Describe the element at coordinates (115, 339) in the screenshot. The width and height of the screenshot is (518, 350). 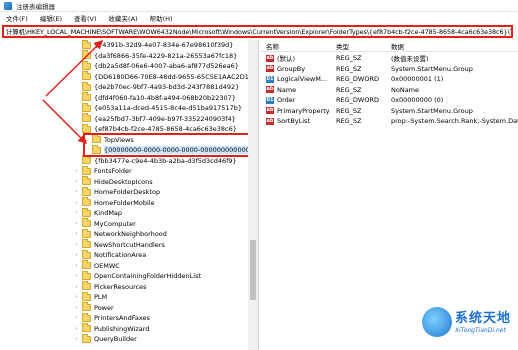
I see `tree-item-label: QueryBuilder` at that location.